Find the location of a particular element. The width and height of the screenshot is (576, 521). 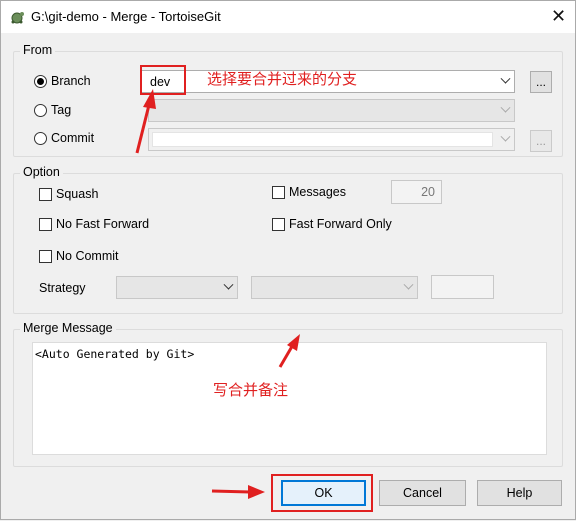

tag-radio-label: Tag is located at coordinates (61, 110).